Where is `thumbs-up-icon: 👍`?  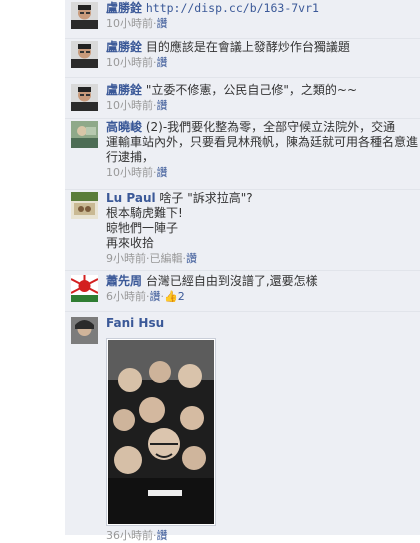
thumbs-up-icon: 👍 is located at coordinates (171, 296).